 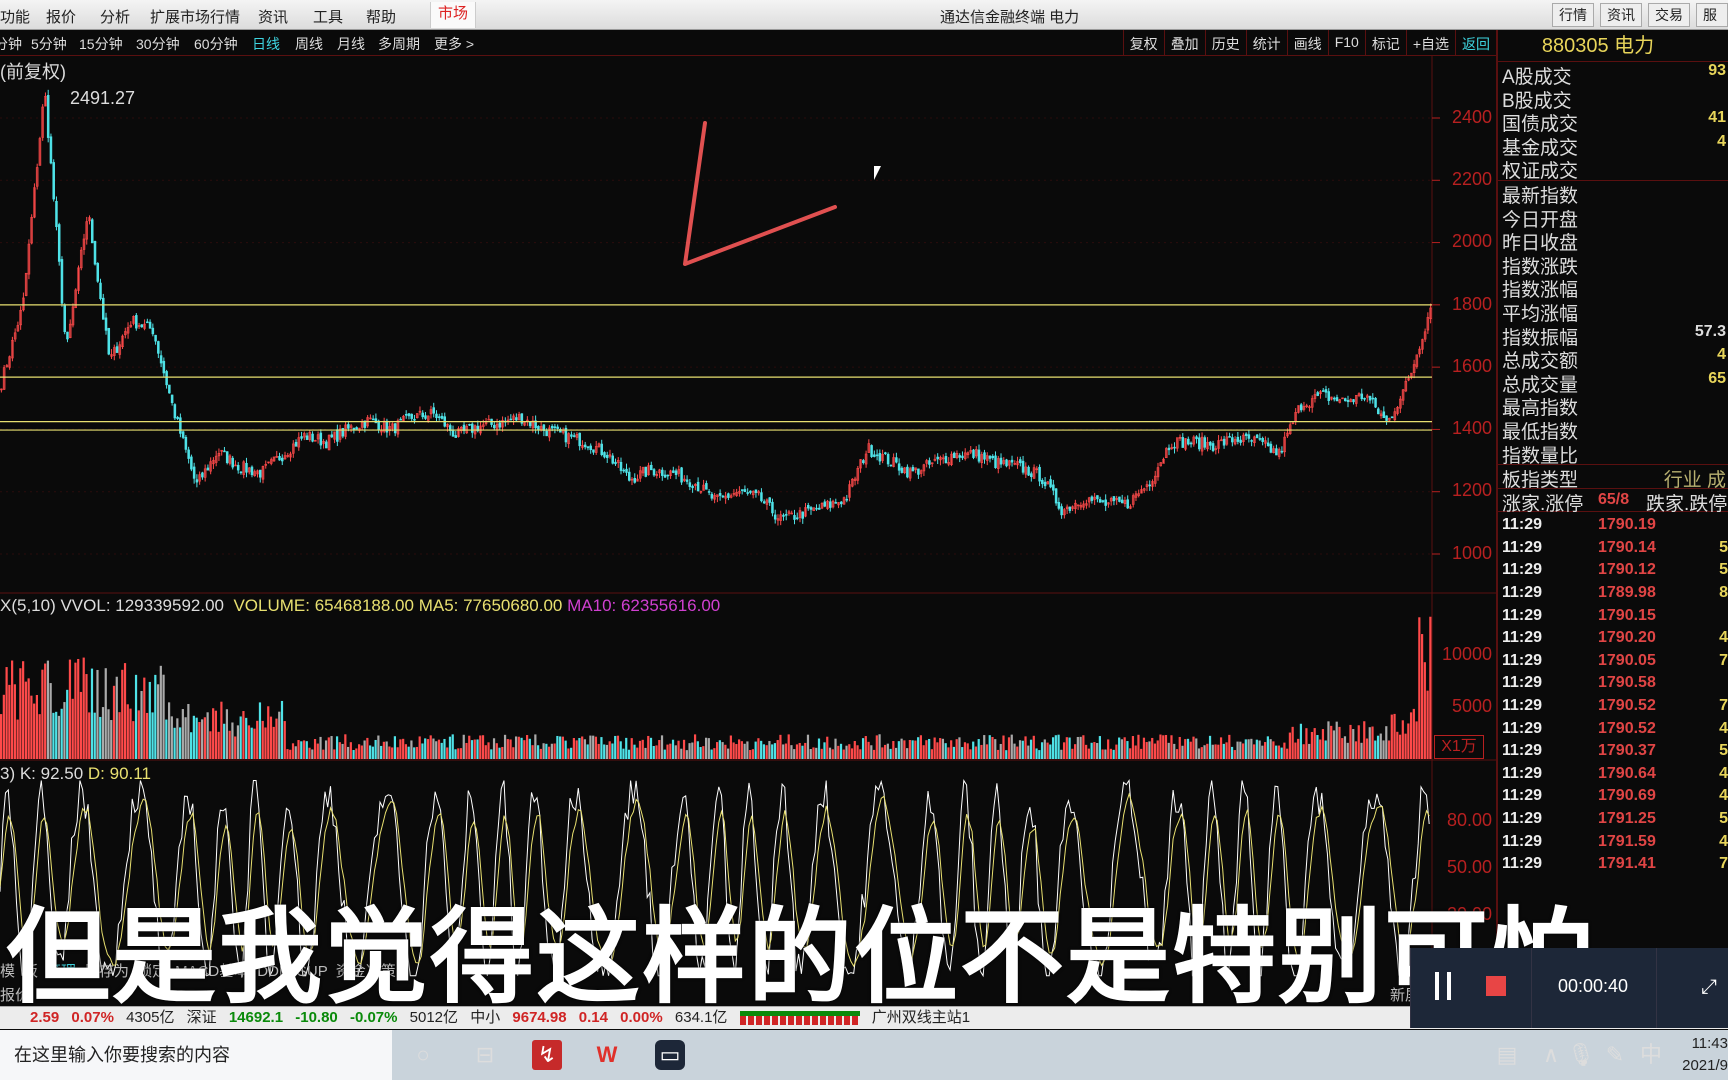 What do you see at coordinates (115, 16) in the screenshot?
I see `menu-analysis: 分析` at bounding box center [115, 16].